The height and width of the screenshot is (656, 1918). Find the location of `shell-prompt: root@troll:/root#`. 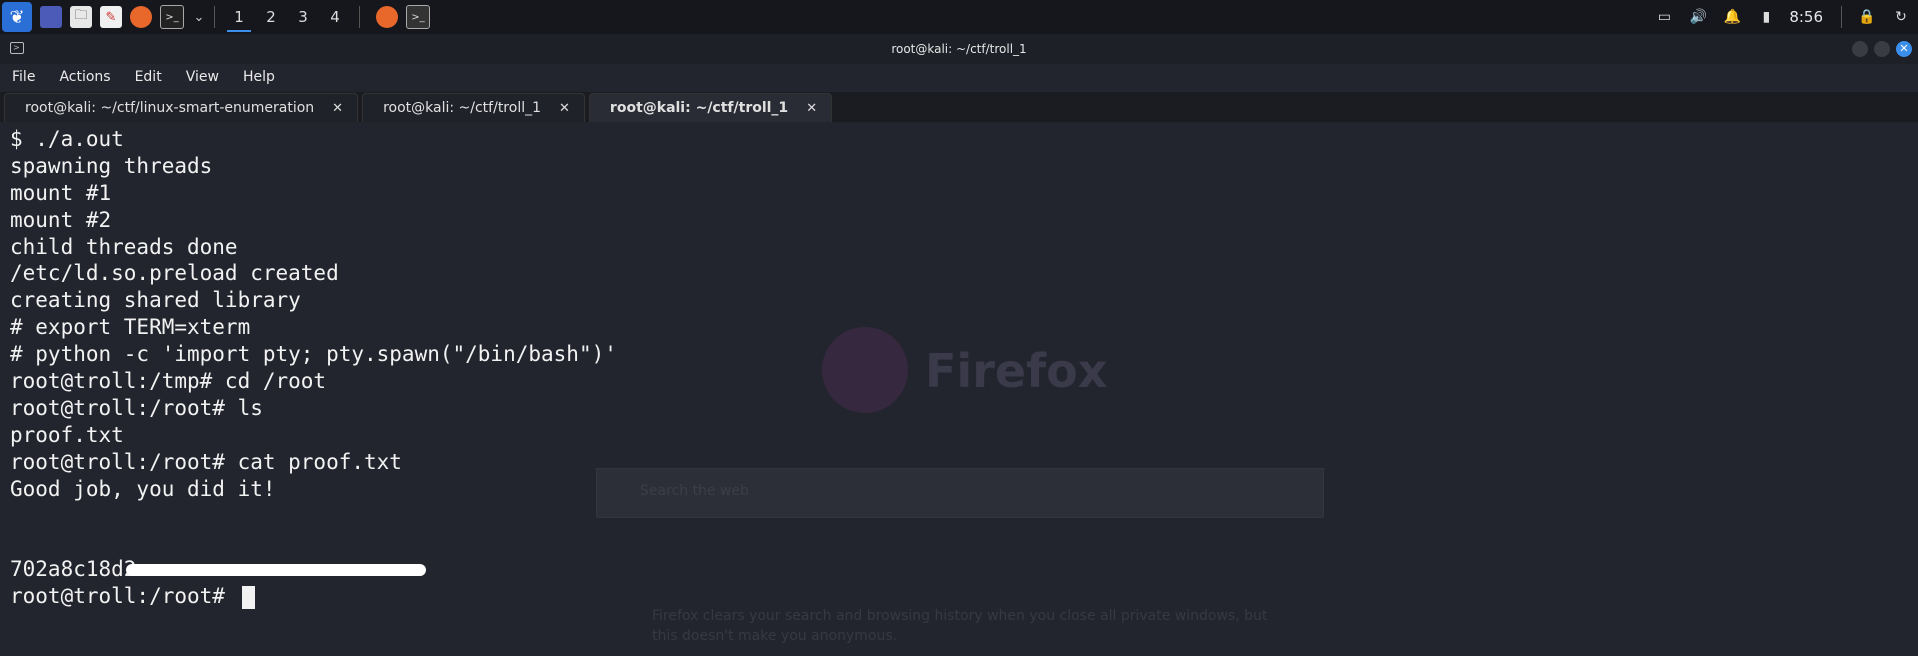

shell-prompt: root@troll:/root# is located at coordinates (124, 596).